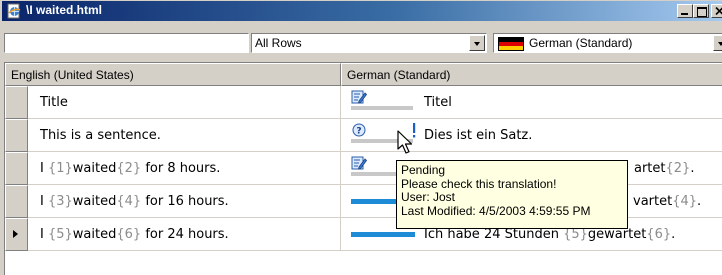 The height and width of the screenshot is (275, 722). Describe the element at coordinates (717, 43) in the screenshot. I see `language-dropdown-button` at that location.